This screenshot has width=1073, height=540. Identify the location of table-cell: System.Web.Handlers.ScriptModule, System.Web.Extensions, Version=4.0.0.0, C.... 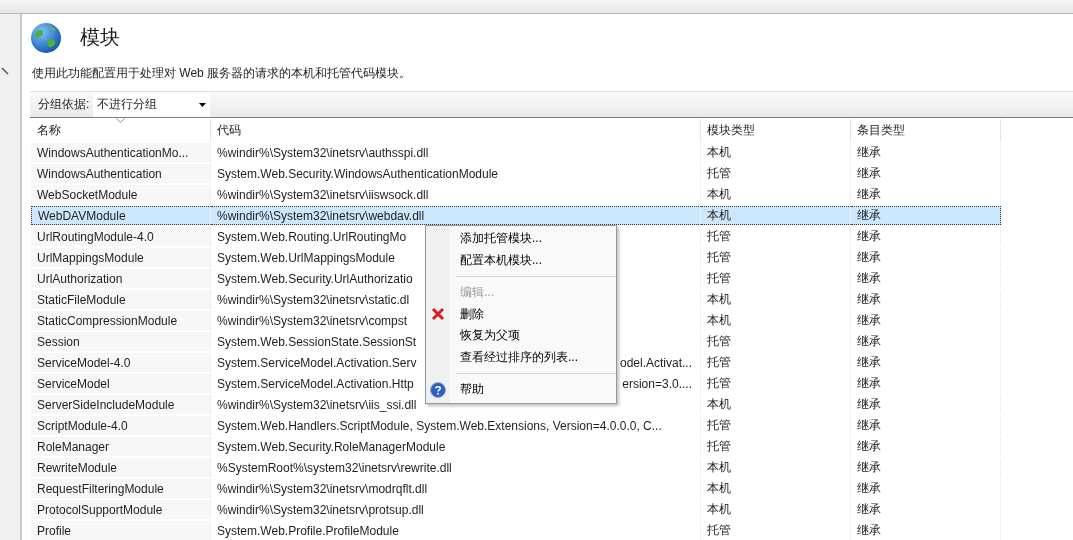
(456, 425).